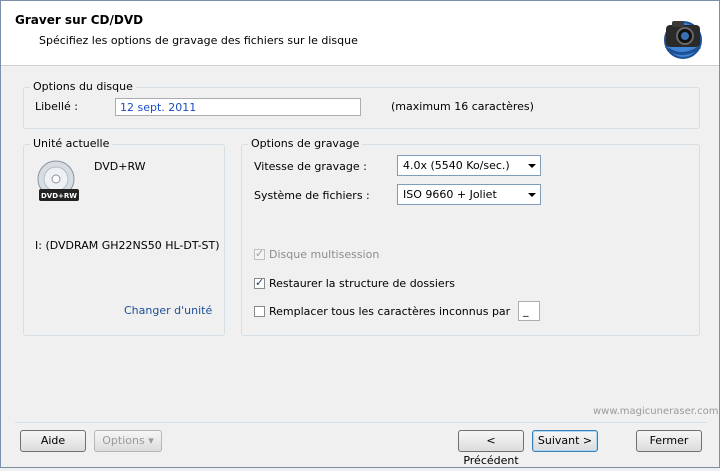  I want to click on dropdown-arrow-icon: ▾, so click(151, 440).